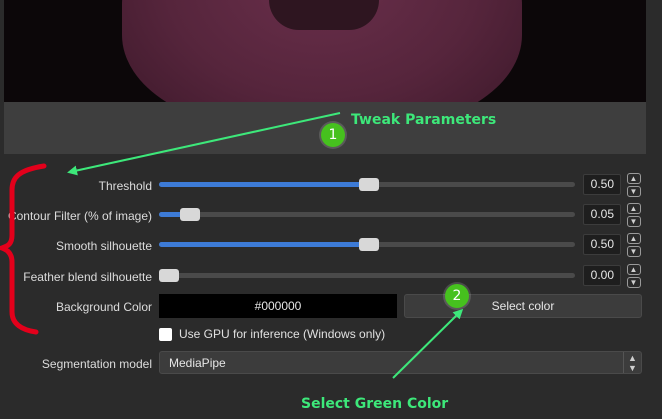 The width and height of the screenshot is (662, 419). I want to click on feather-blend-value-input: 0.00, so click(602, 275).